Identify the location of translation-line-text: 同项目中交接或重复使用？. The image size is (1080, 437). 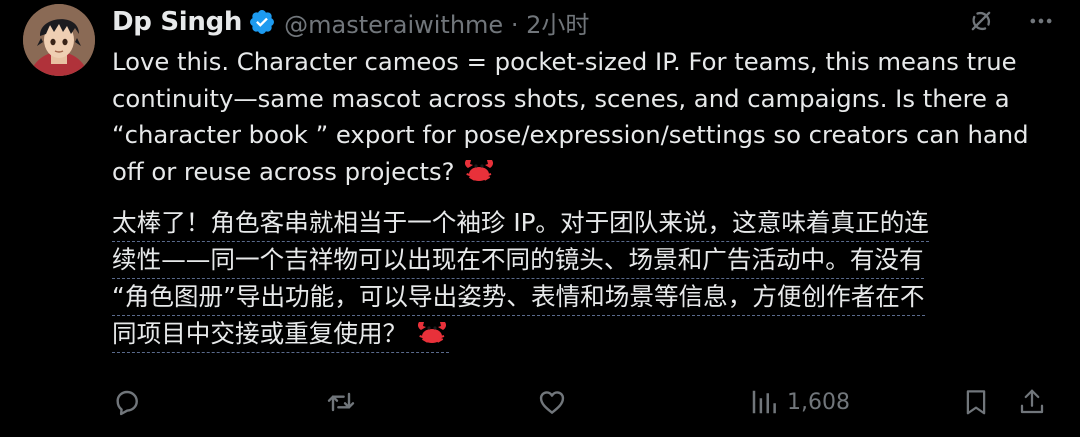
(260, 333).